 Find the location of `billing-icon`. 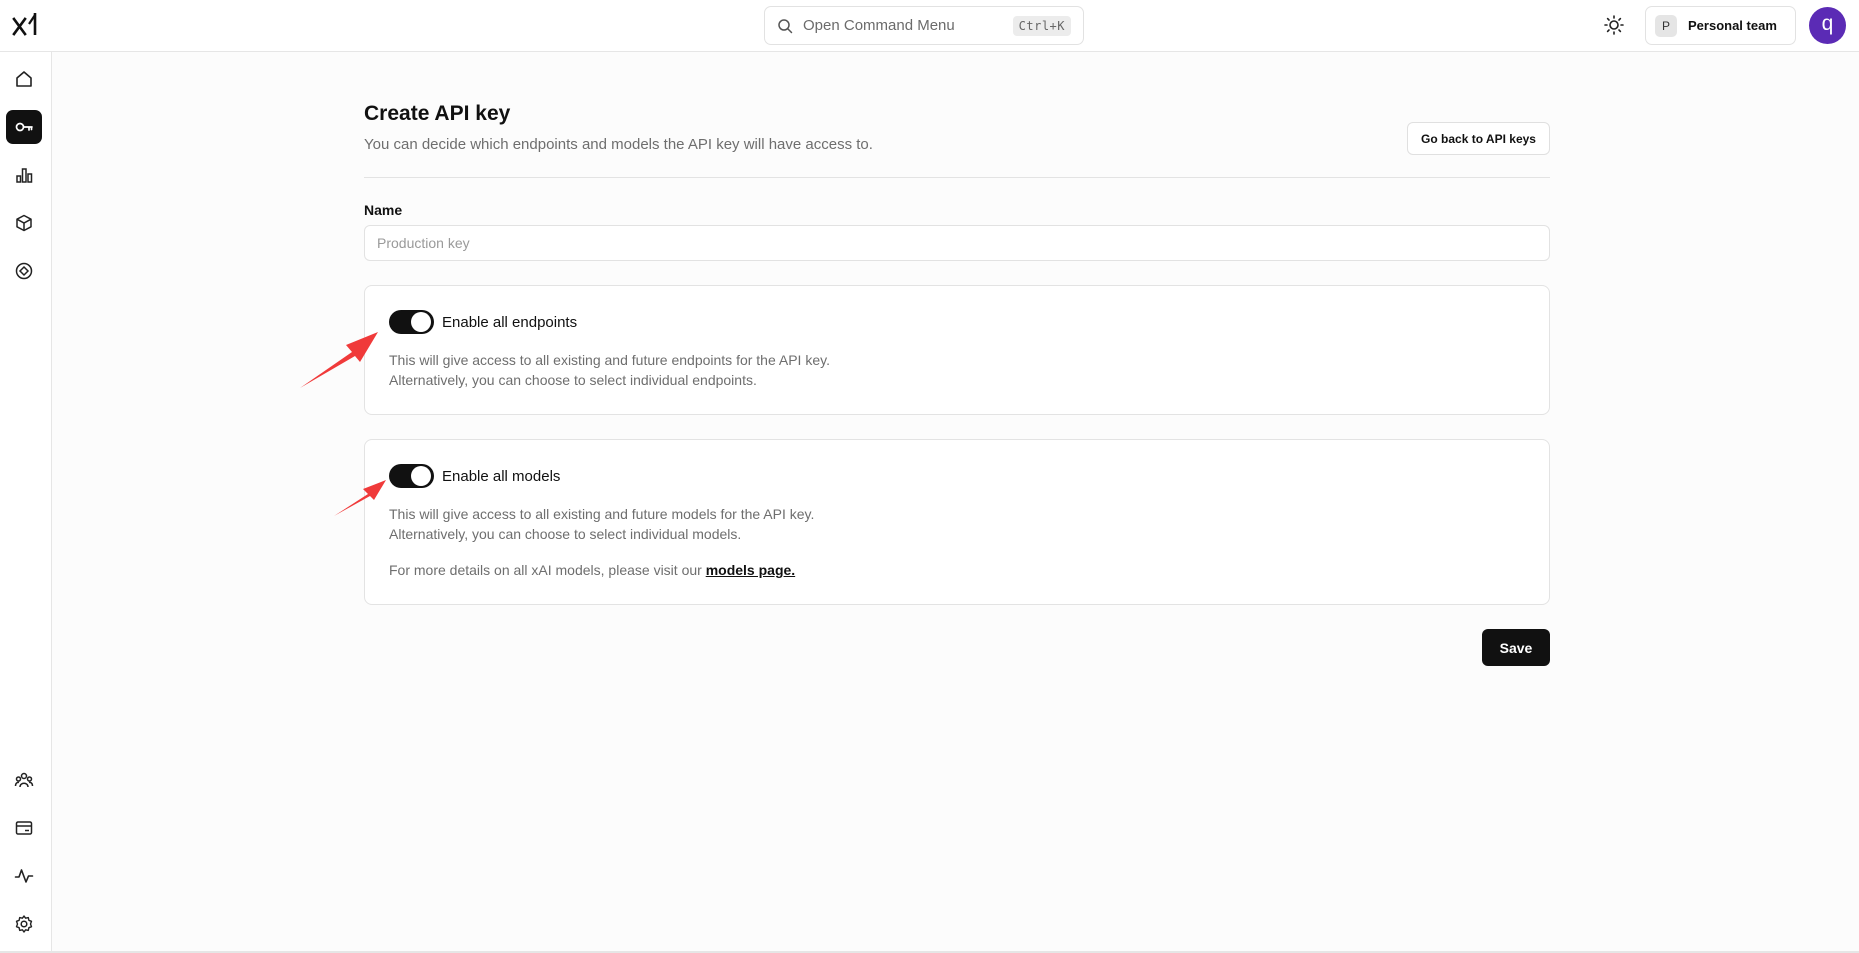

billing-icon is located at coordinates (24, 828).